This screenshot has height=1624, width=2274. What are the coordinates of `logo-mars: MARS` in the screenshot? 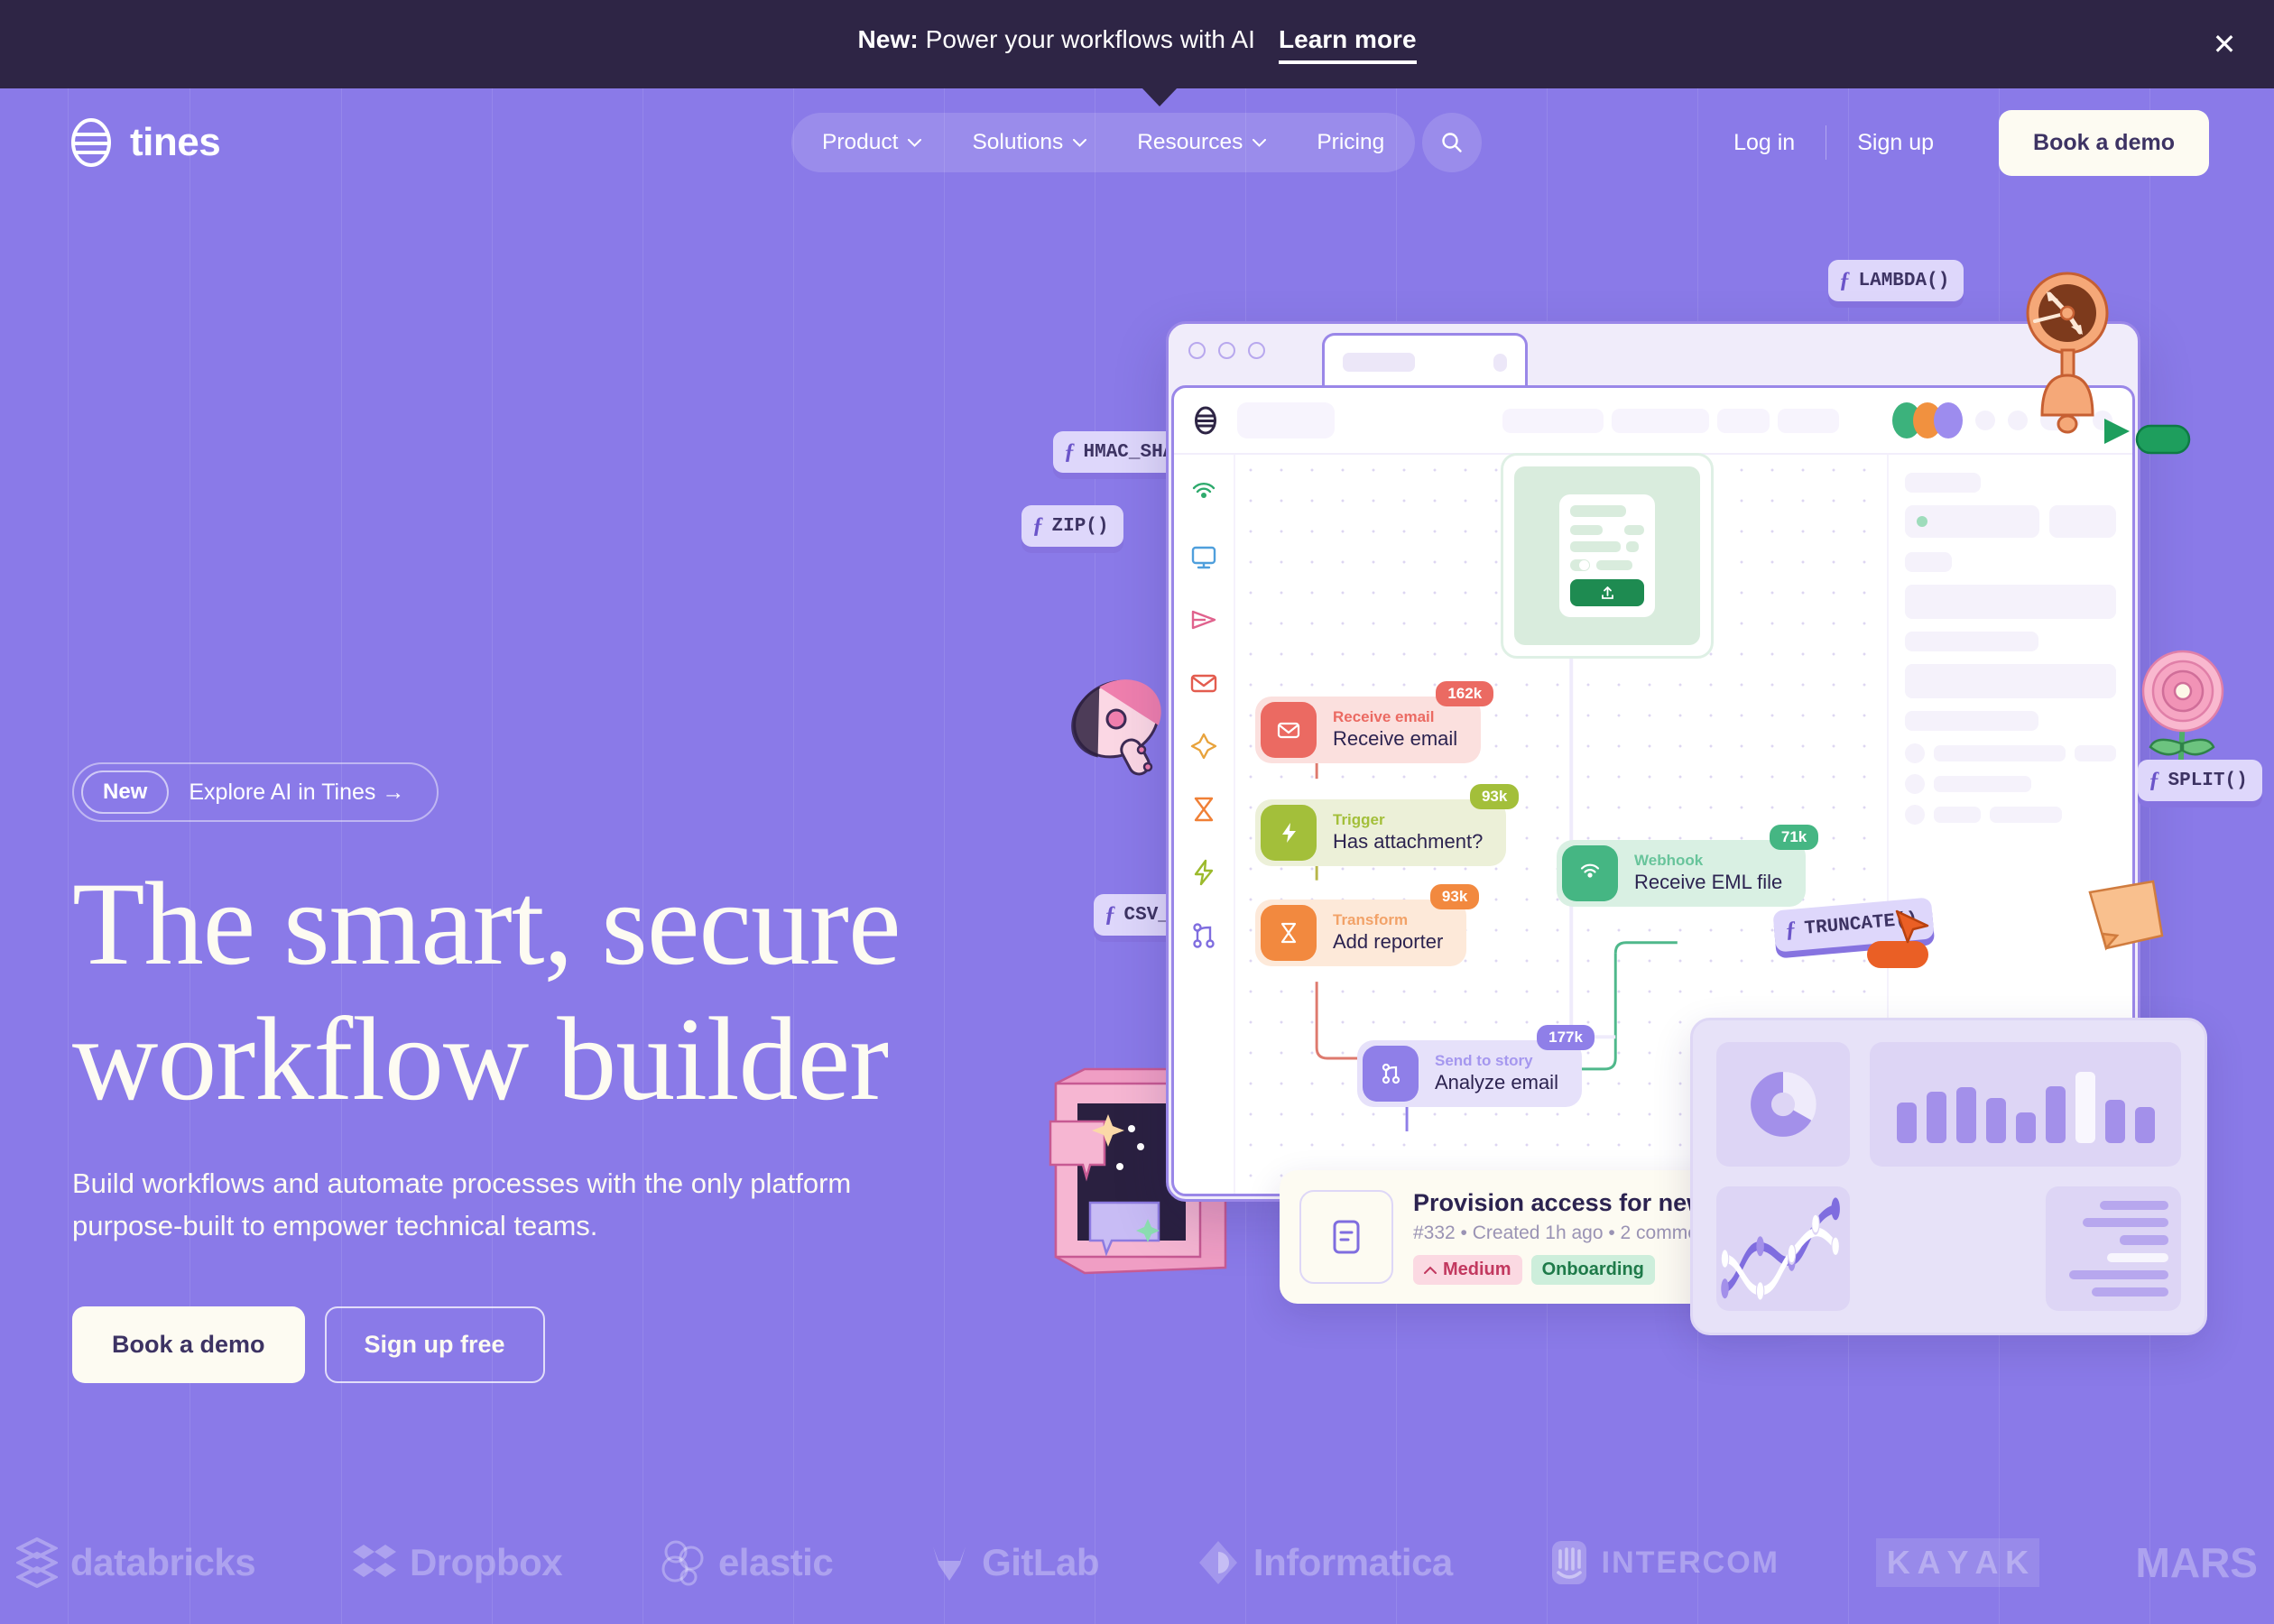 It's located at (2197, 1563).